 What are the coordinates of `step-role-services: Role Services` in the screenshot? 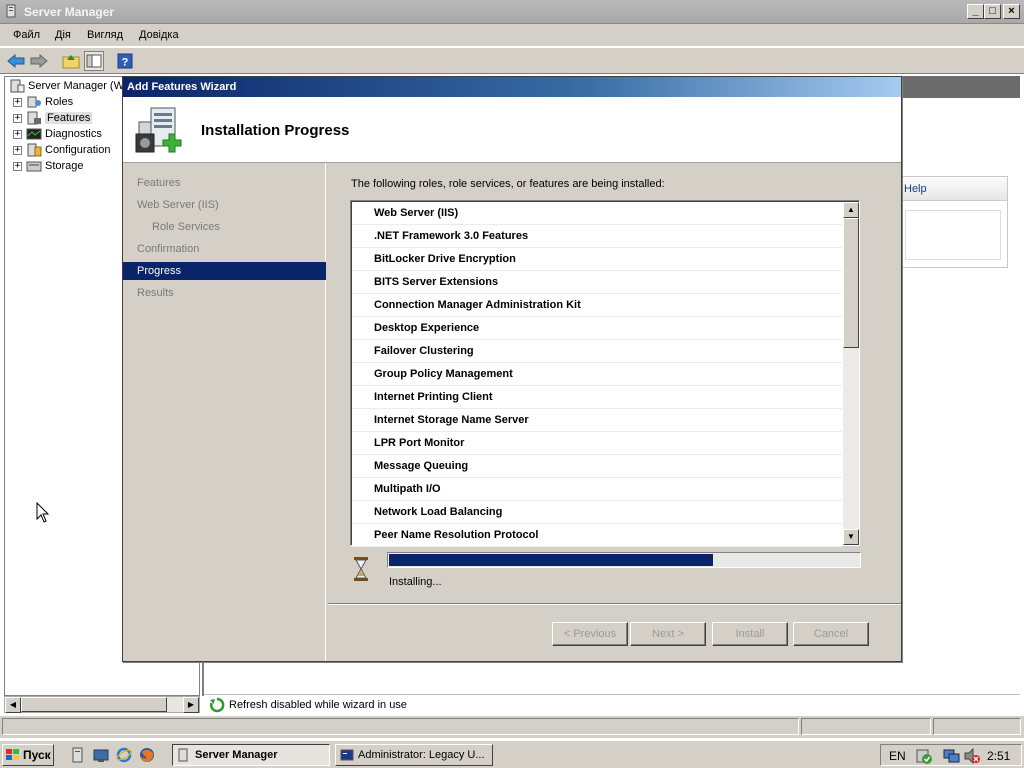 It's located at (224, 227).